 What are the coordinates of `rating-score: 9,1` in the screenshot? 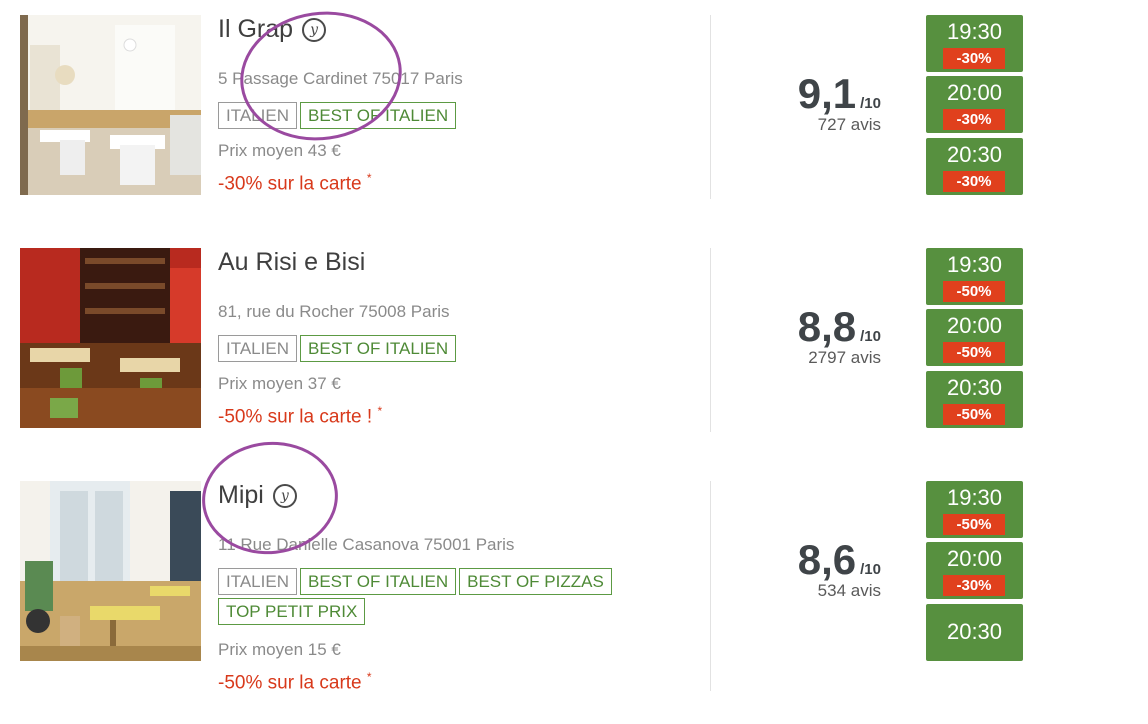 It's located at (827, 93).